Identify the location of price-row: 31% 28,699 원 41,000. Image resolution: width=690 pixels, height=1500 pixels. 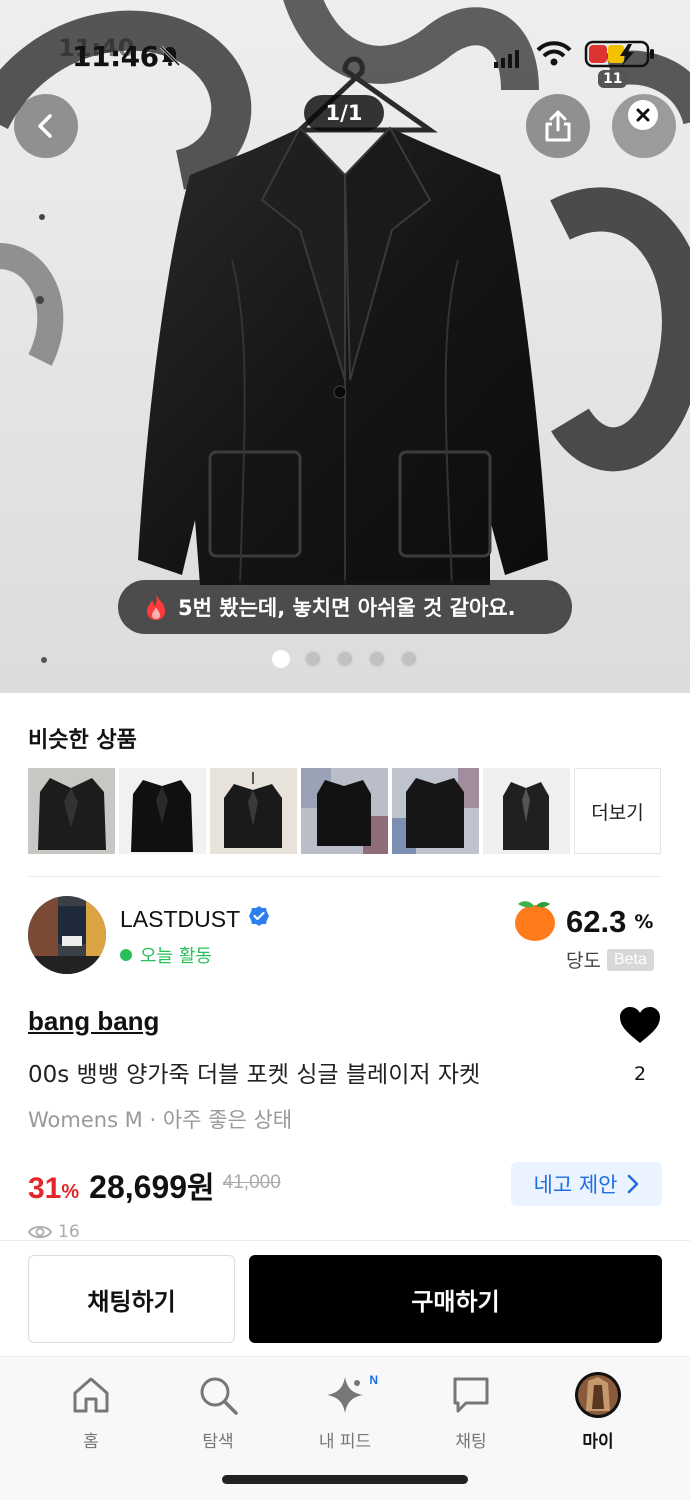
(154, 1185).